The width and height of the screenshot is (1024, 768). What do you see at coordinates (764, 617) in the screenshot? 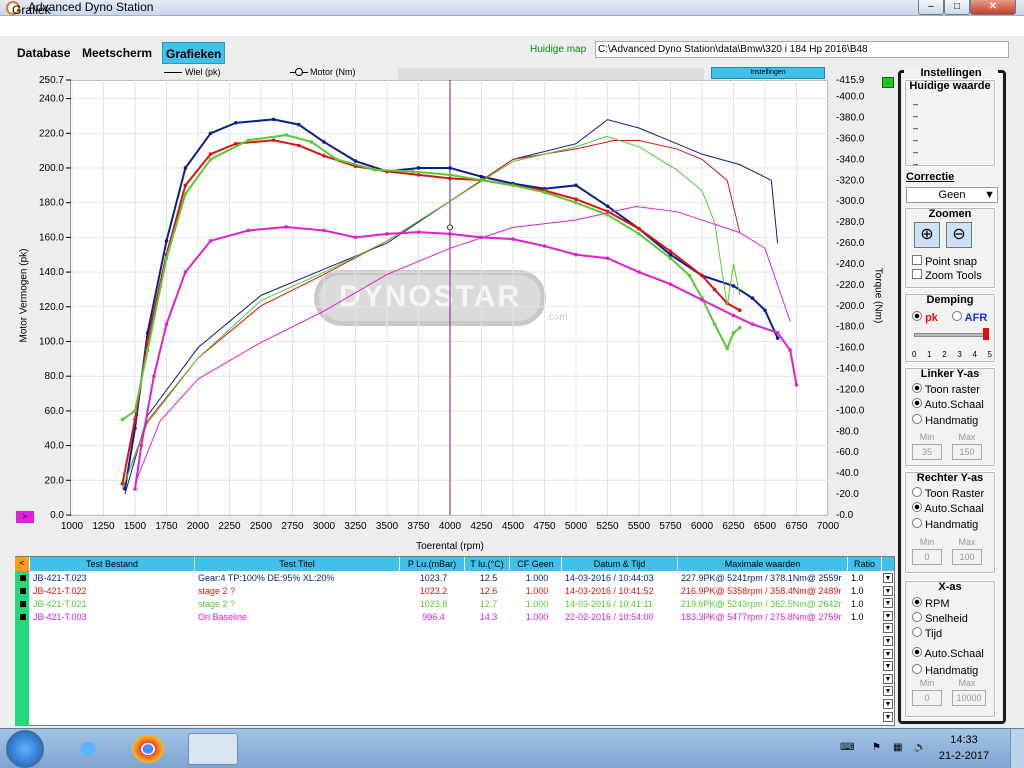
I see `table-cell-max: 183.3PK@ 5477rpm / 275.8Nm@ 2759r` at bounding box center [764, 617].